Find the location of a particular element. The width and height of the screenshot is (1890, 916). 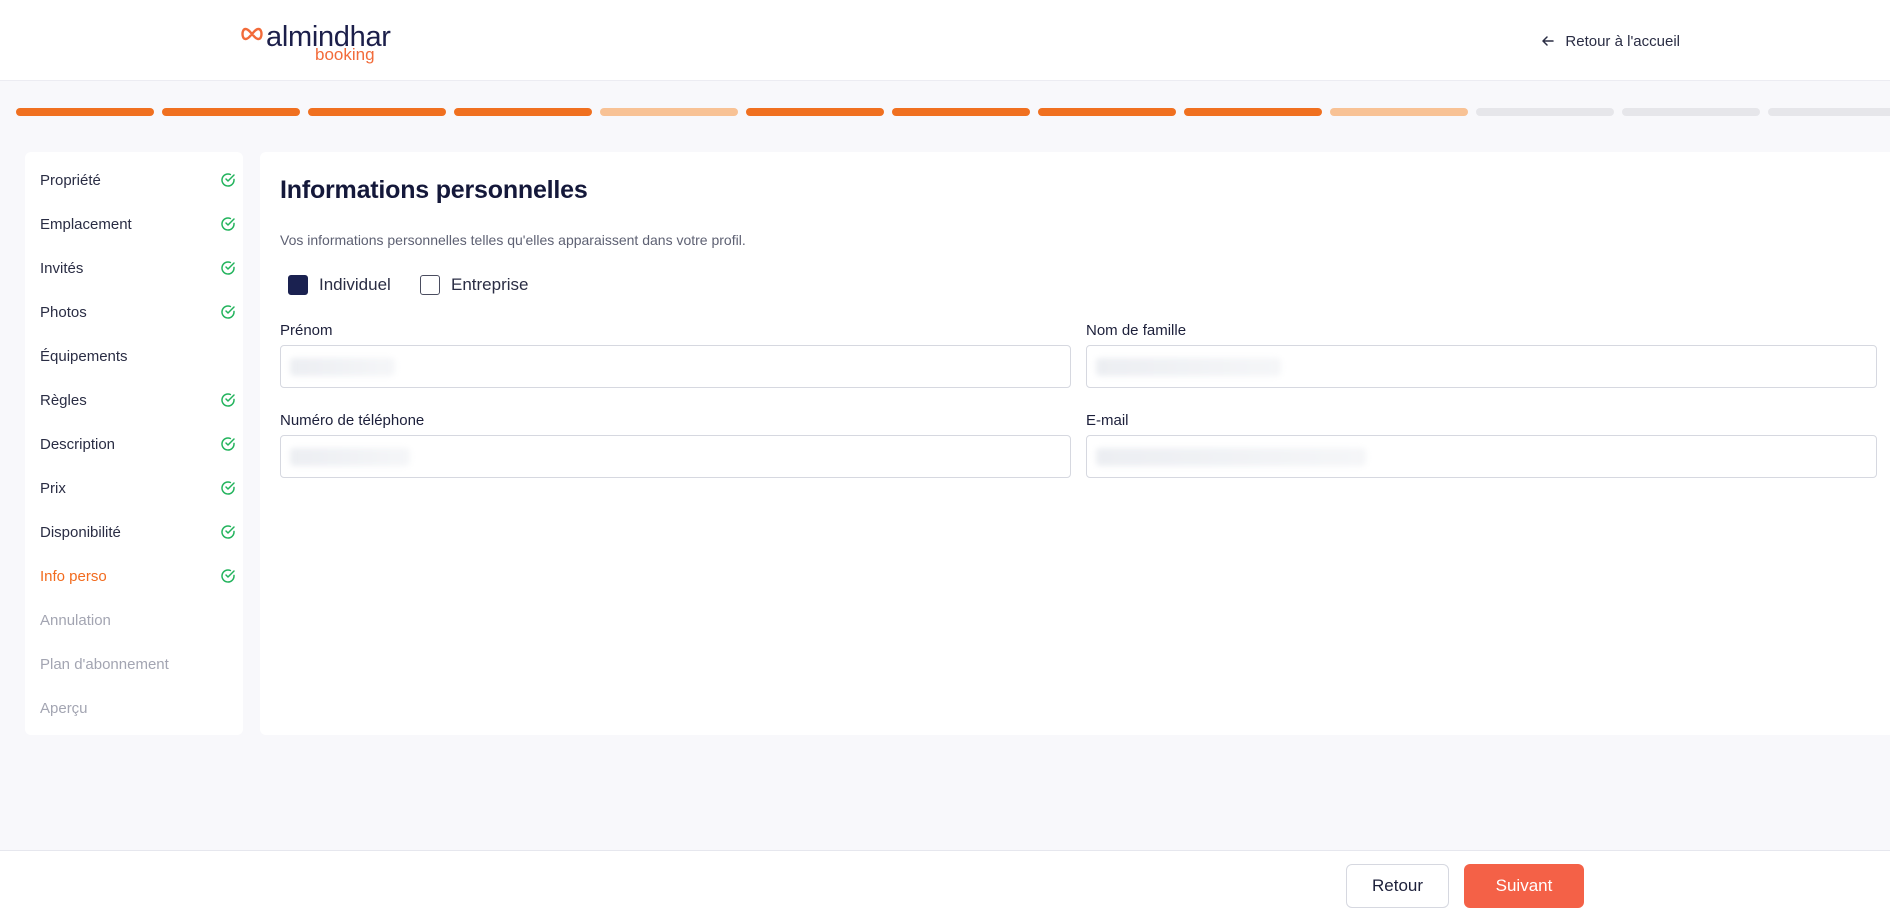

sidebar-item-equipements: Équipements is located at coordinates (138, 356).